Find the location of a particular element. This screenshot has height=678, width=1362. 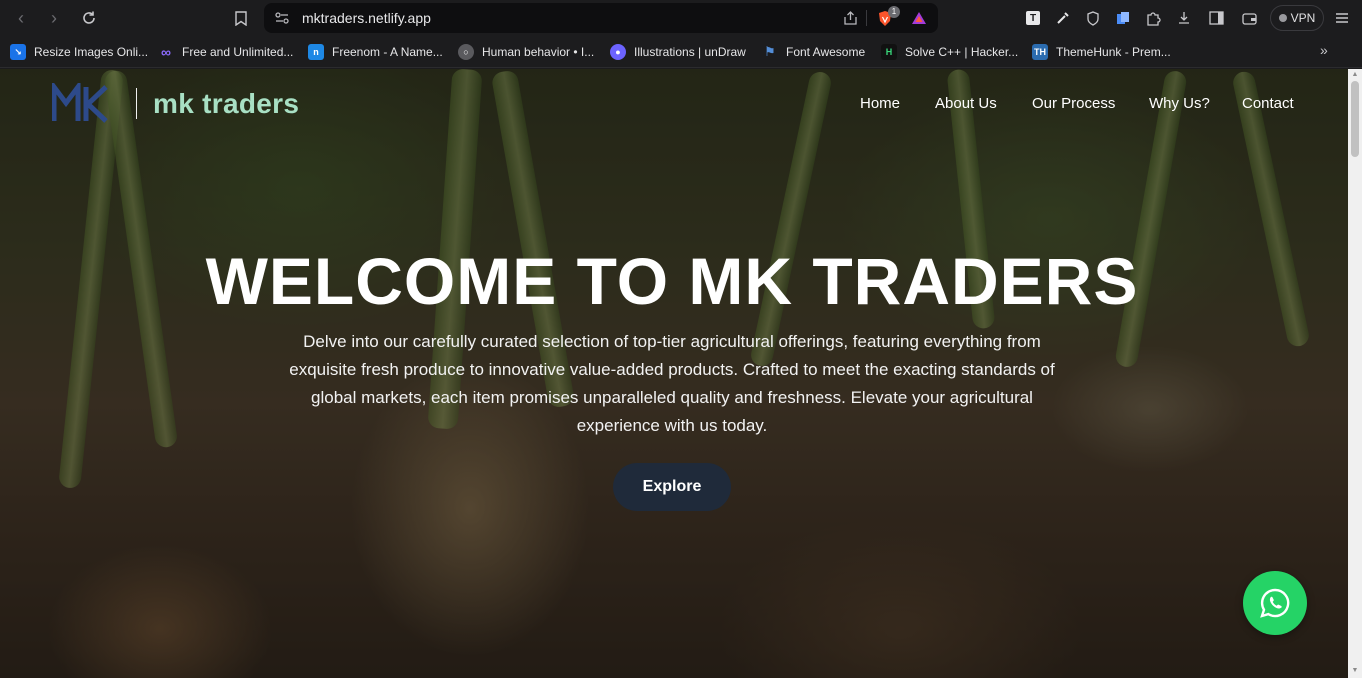

whatsapp-icon is located at coordinates (1275, 603).